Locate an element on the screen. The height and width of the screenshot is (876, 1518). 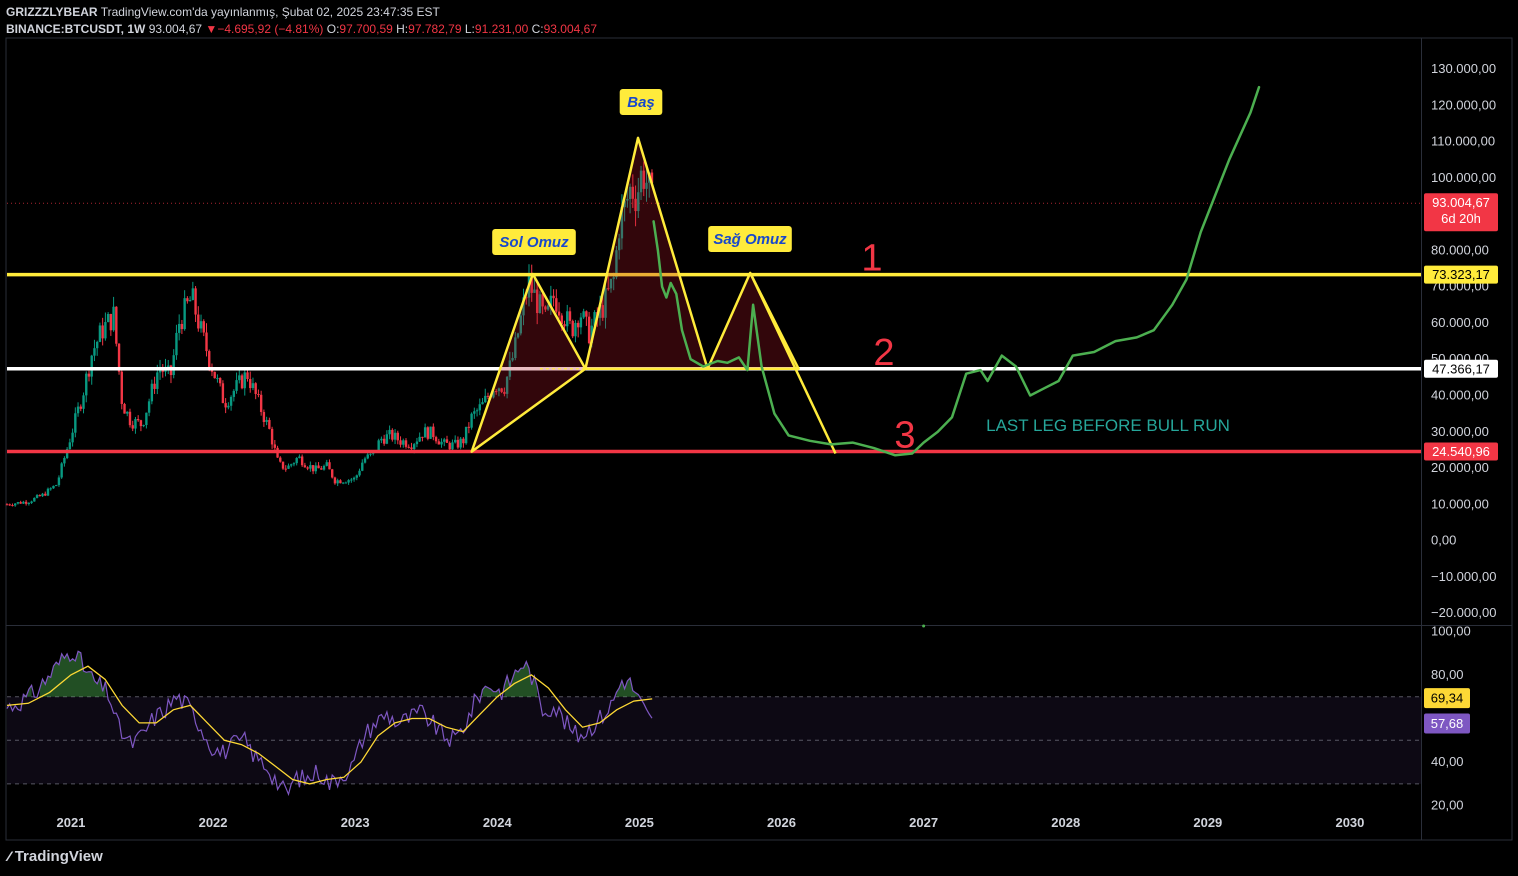
price-tick-label: 60.000,00 is located at coordinates (1460, 322).